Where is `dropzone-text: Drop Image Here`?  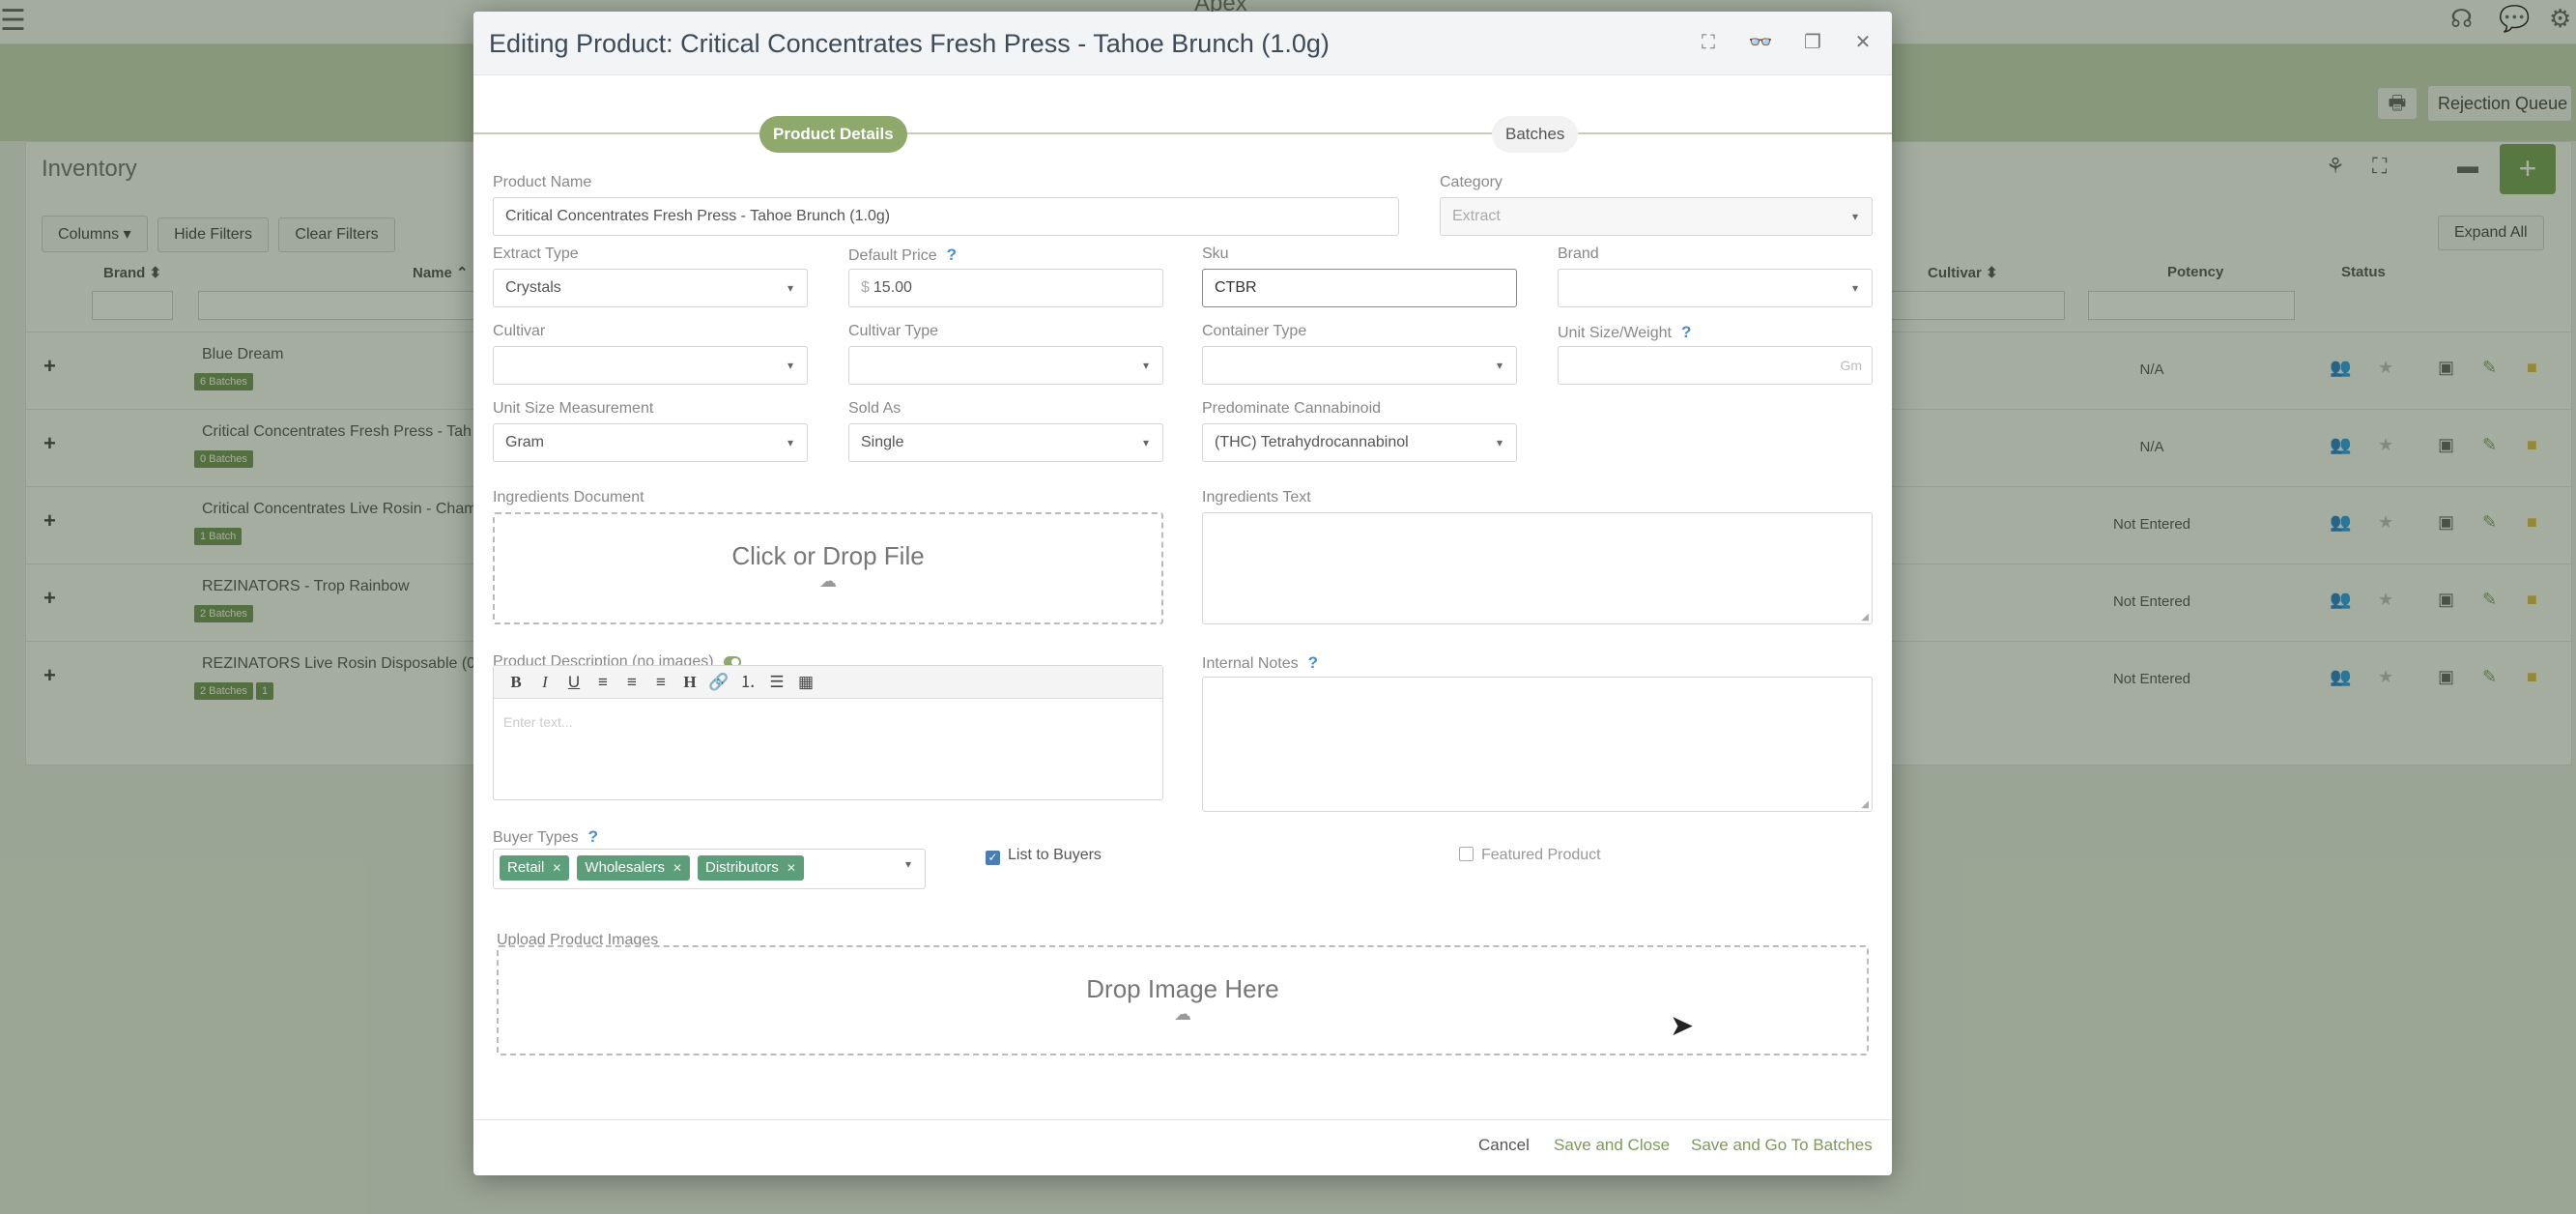 dropzone-text: Drop Image Here is located at coordinates (1182, 988).